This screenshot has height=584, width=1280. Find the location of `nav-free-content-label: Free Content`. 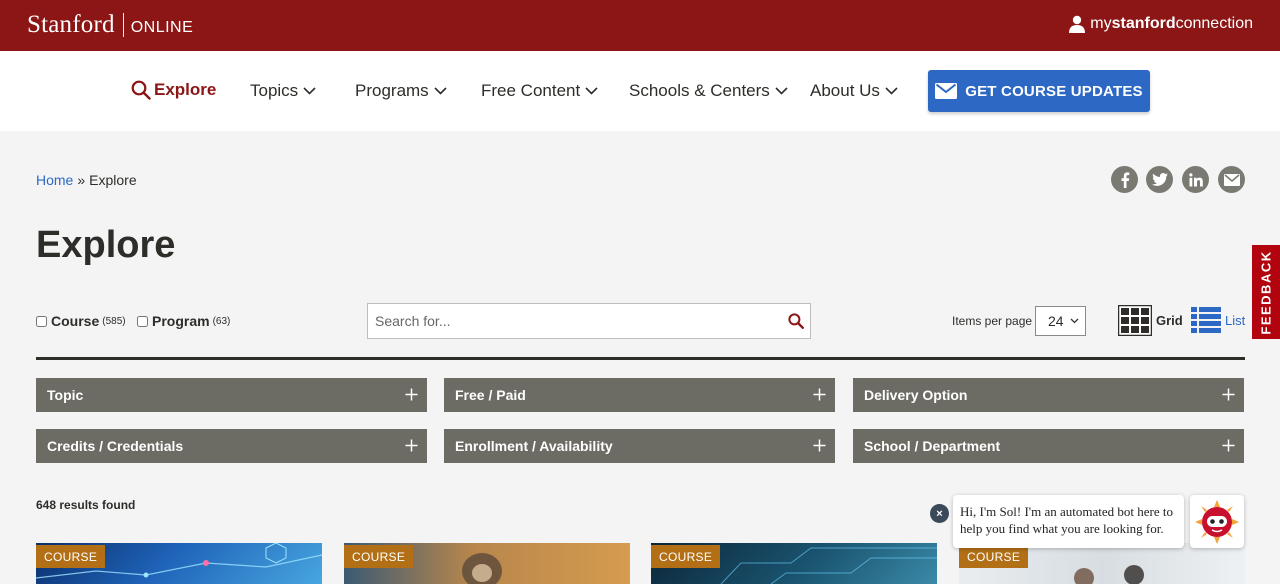

nav-free-content-label: Free Content is located at coordinates (531, 90).